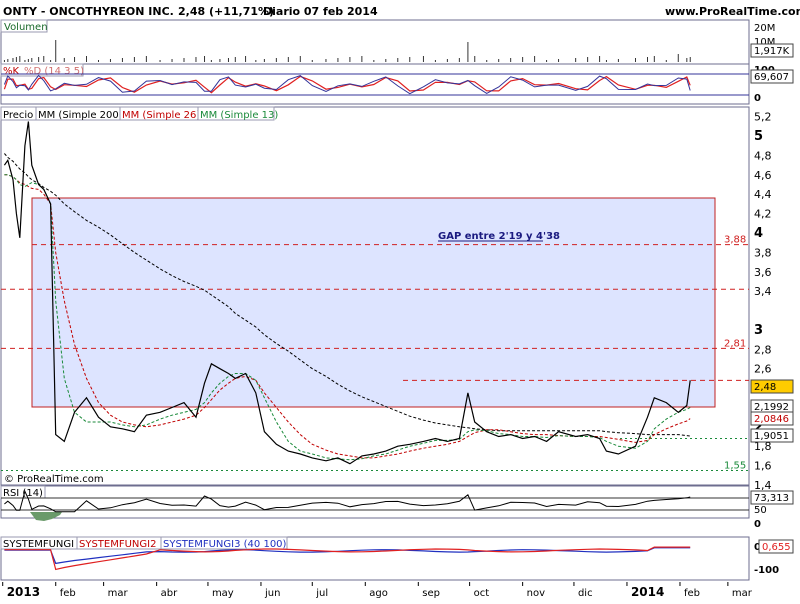  What do you see at coordinates (54, 479) in the screenshot?
I see `copyright: © ProRealTime.com` at bounding box center [54, 479].